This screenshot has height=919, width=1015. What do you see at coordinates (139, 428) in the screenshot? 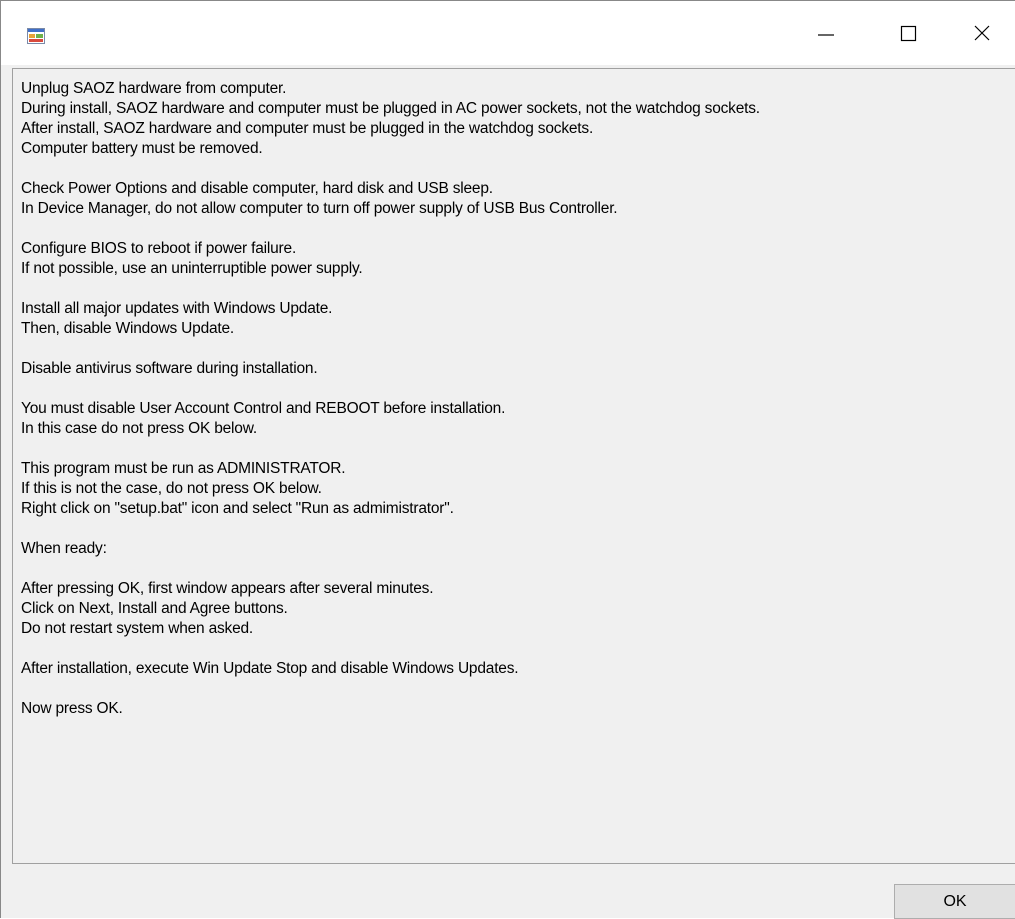
I see `instruction-line: In this case do not press OK below.` at bounding box center [139, 428].